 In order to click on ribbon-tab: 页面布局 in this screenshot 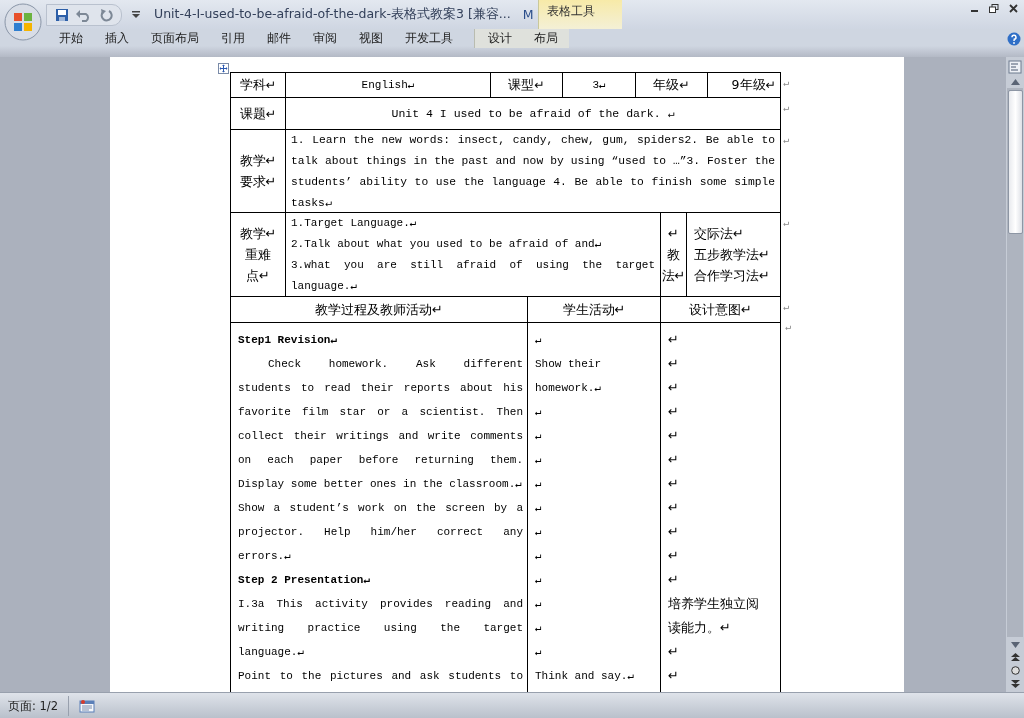, I will do `click(175, 38)`.